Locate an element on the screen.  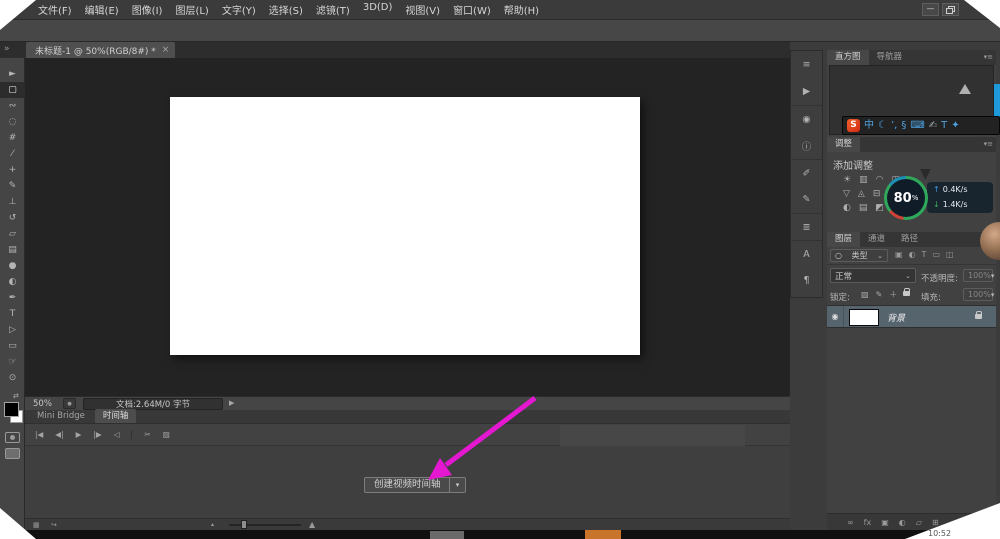
monitor-collapse-icon: ▼ is located at coordinates (925, 174).